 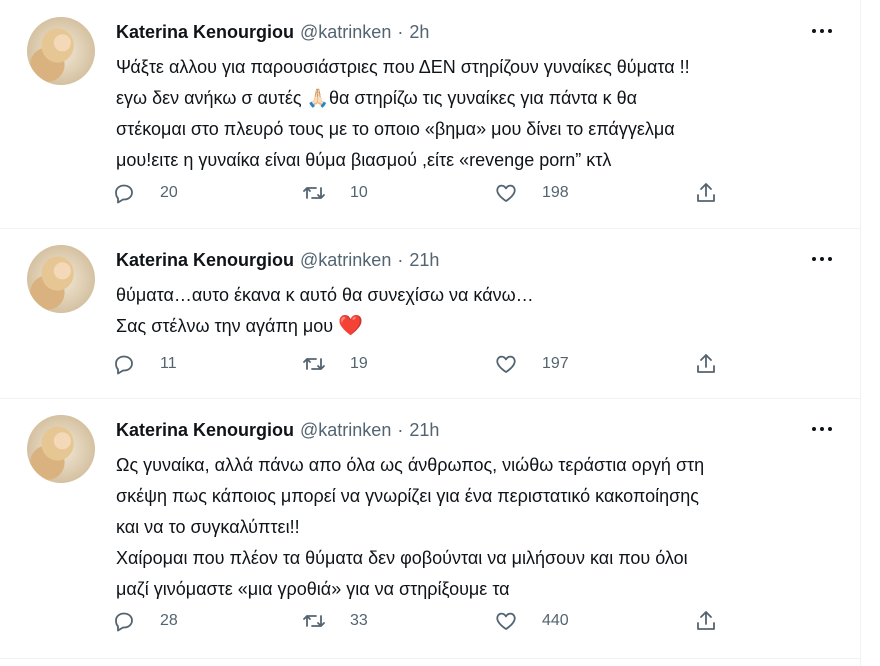 What do you see at coordinates (359, 620) in the screenshot?
I see `retweet-count: 33` at bounding box center [359, 620].